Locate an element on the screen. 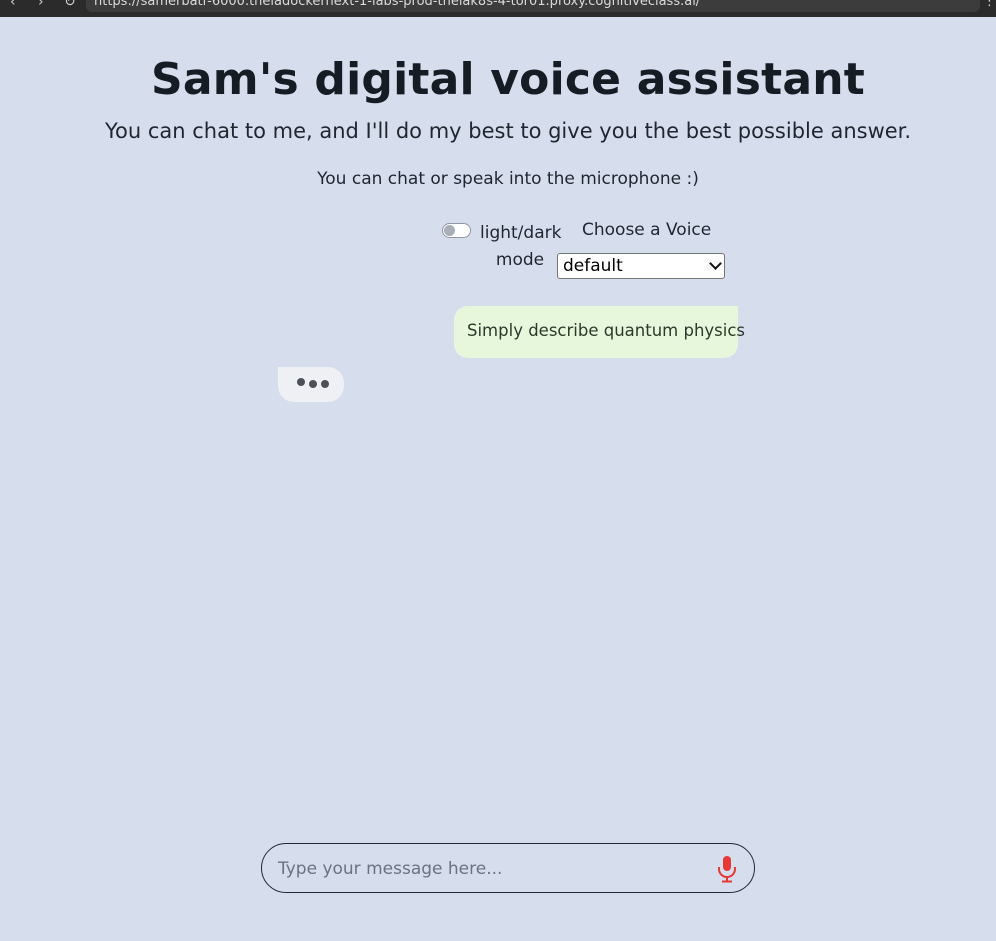  back-icon: ‹ is located at coordinates (13, 5).